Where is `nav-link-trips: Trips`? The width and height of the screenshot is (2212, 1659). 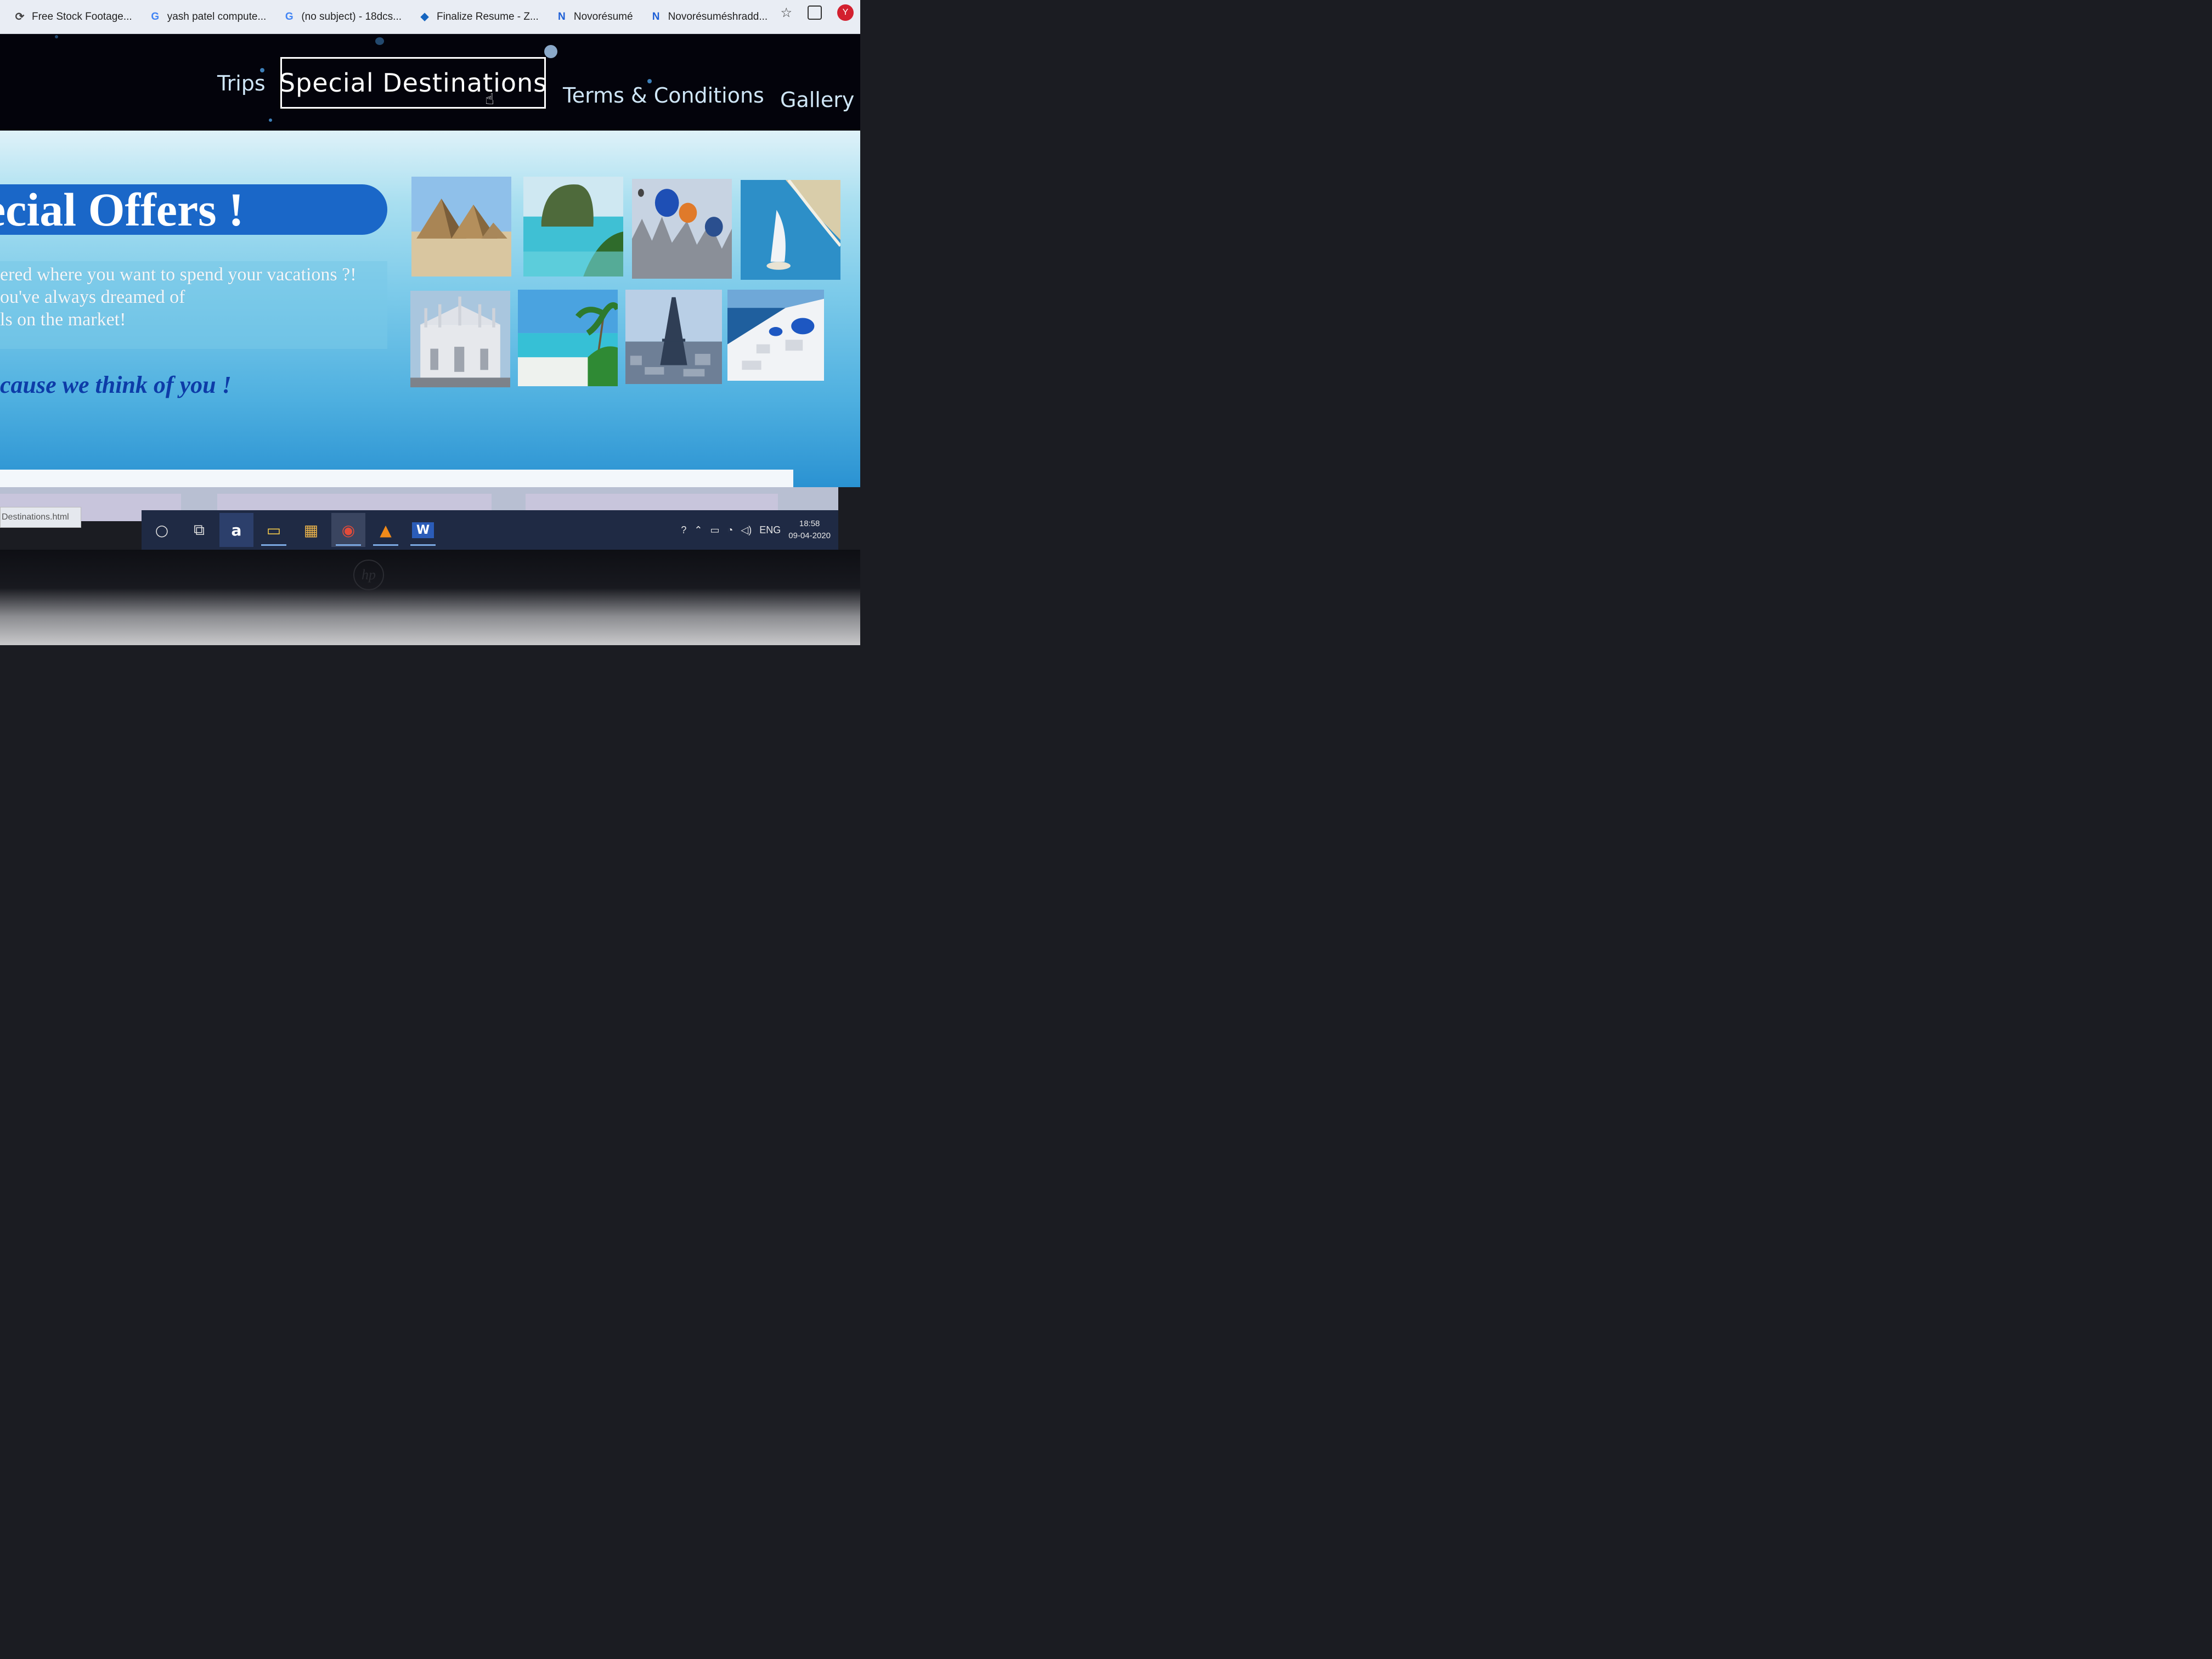 nav-link-trips: Trips is located at coordinates (241, 83).